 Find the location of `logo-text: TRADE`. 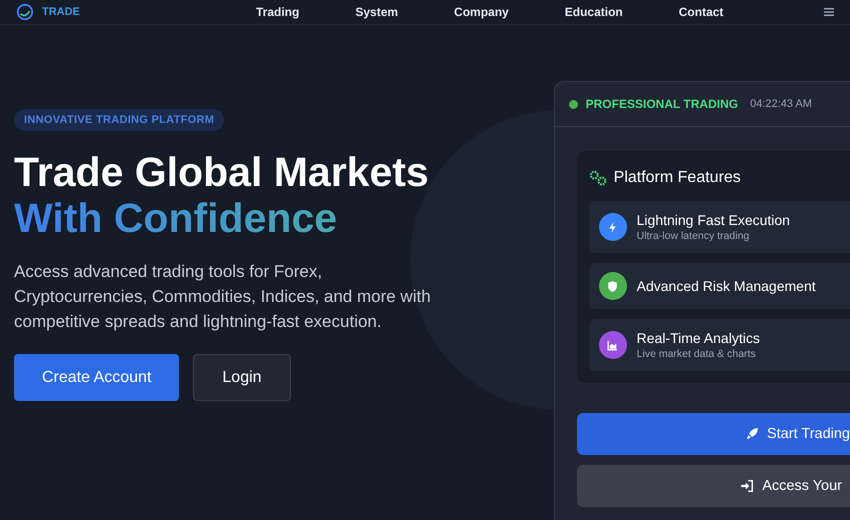

logo-text: TRADE is located at coordinates (61, 12).